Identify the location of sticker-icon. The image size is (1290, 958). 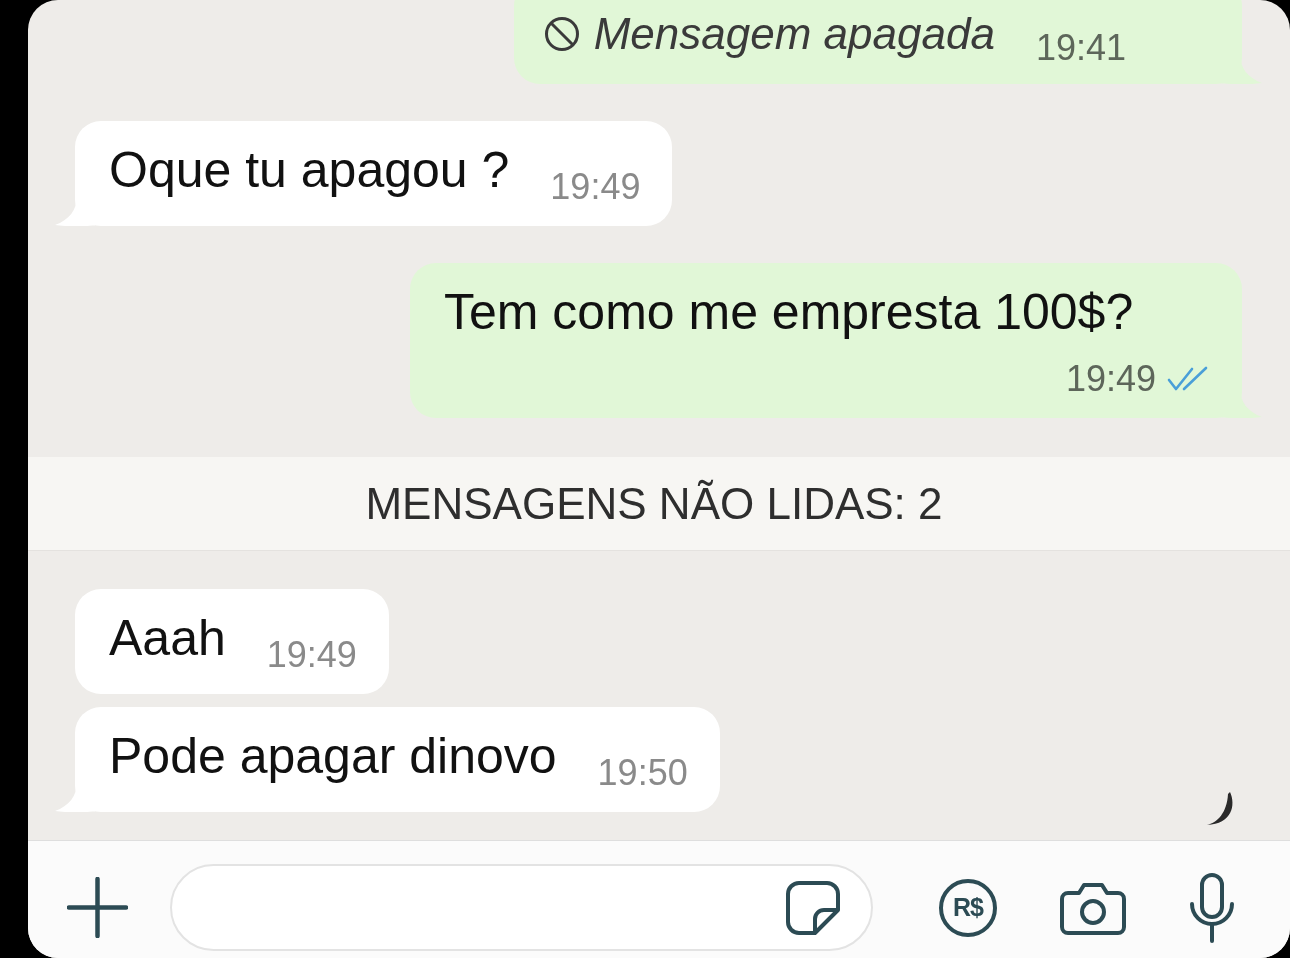
(813, 907).